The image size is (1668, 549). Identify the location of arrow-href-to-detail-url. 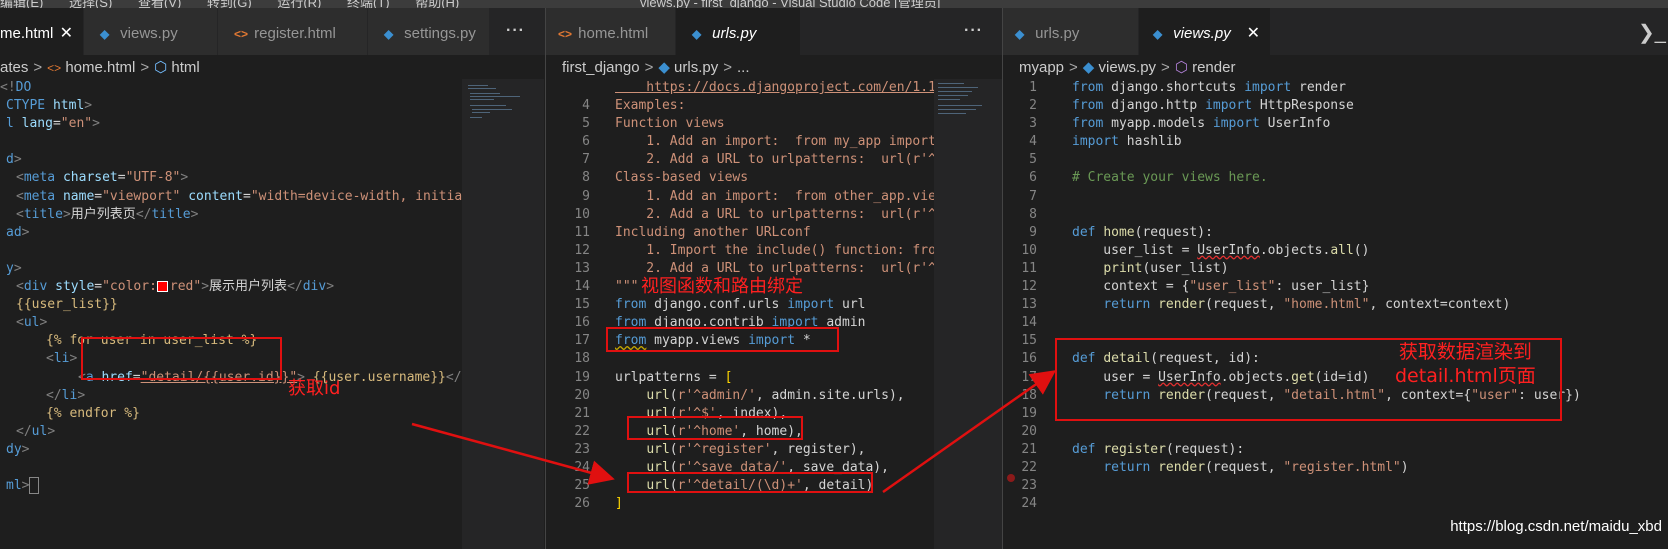
(513, 453).